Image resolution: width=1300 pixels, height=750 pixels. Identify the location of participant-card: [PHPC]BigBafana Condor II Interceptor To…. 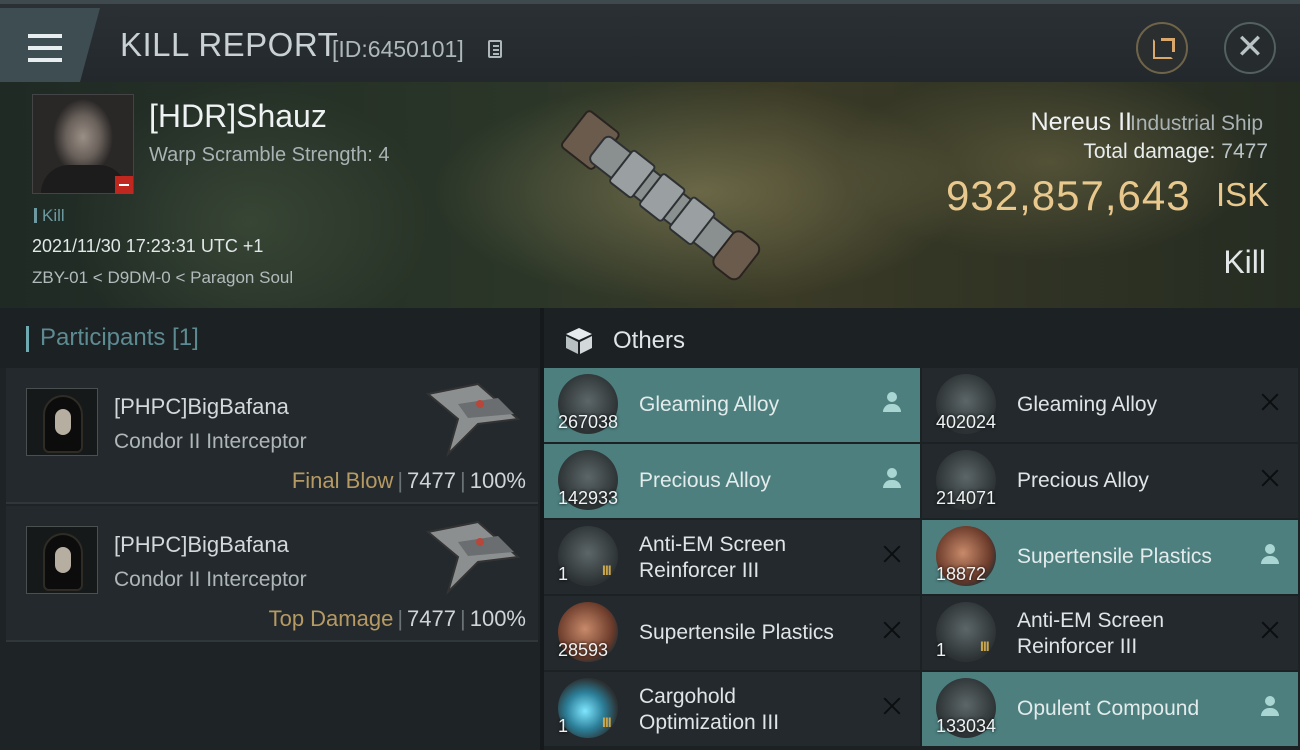
(272, 574).